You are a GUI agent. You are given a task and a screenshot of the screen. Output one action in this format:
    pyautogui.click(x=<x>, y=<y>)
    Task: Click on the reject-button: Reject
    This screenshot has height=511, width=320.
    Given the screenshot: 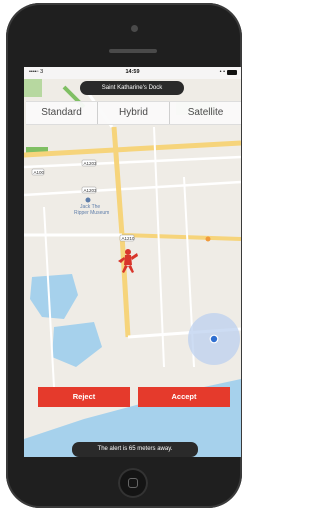 What is the action you would take?
    pyautogui.click(x=84, y=397)
    